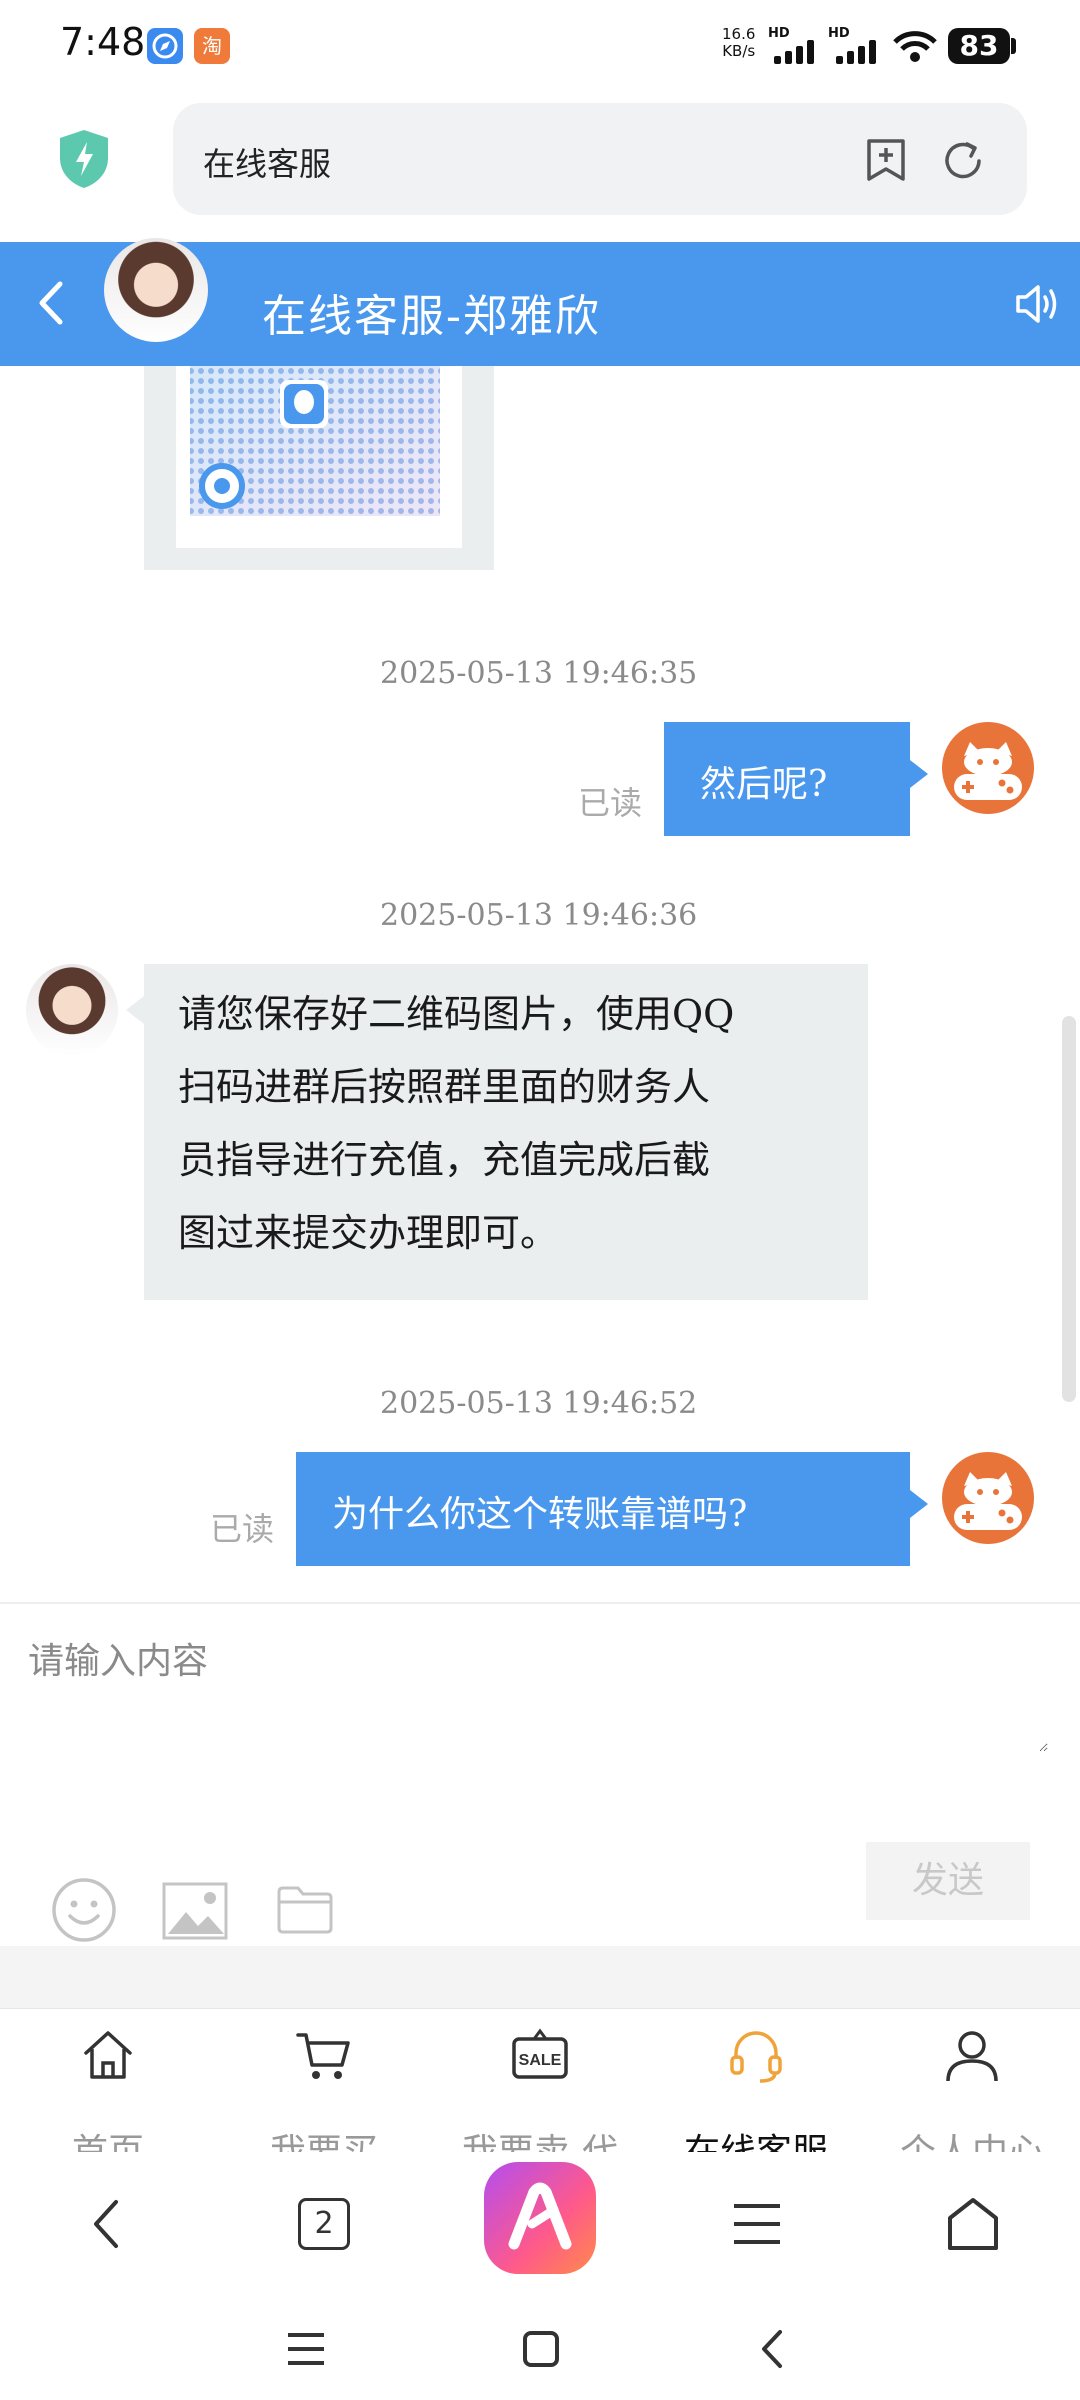  I want to click on nav-item-home: 首页, so click(108, 2080).